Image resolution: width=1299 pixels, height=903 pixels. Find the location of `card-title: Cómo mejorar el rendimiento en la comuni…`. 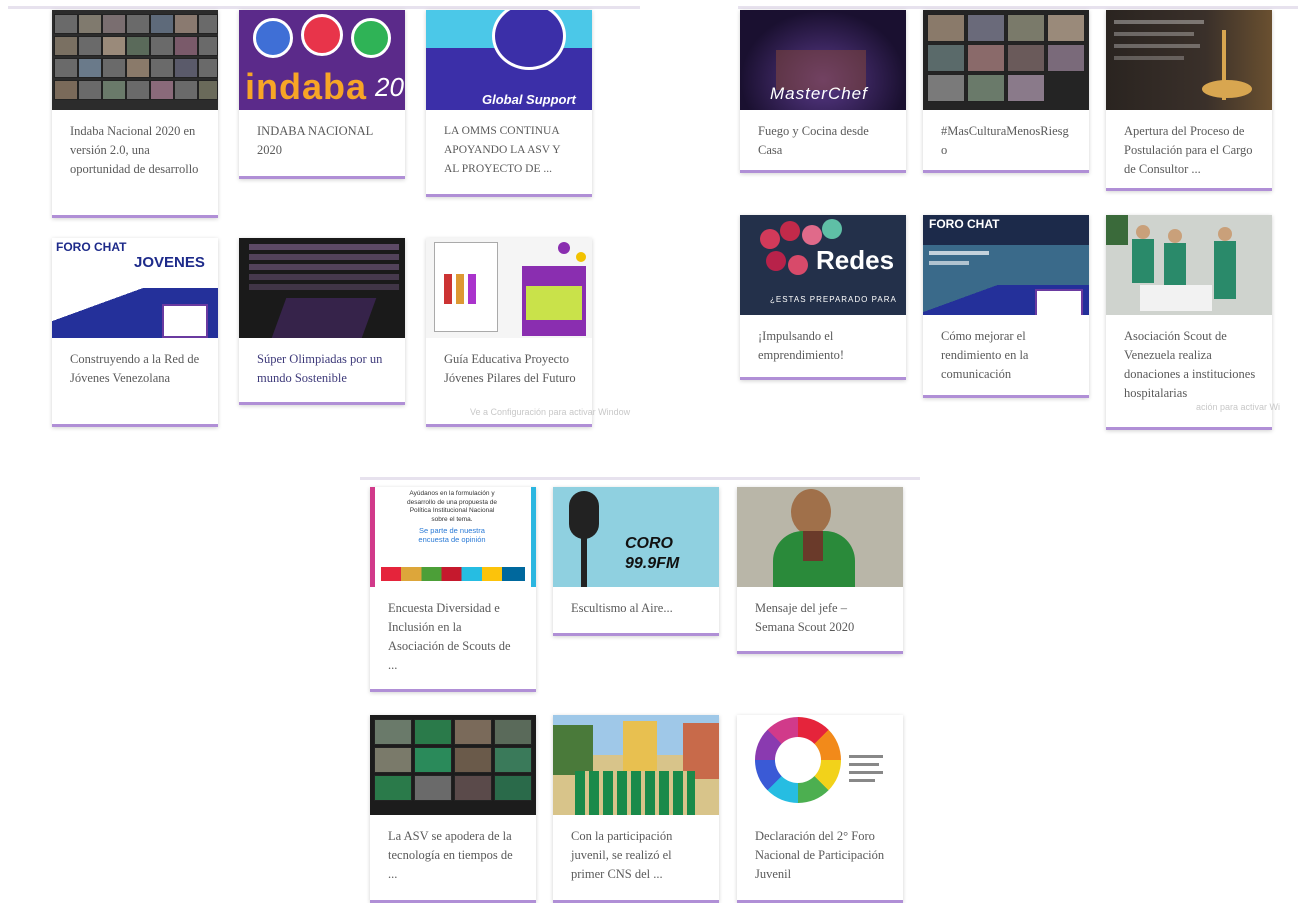

card-title: Cómo mejorar el rendimiento en la comuni… is located at coordinates (1006, 356).